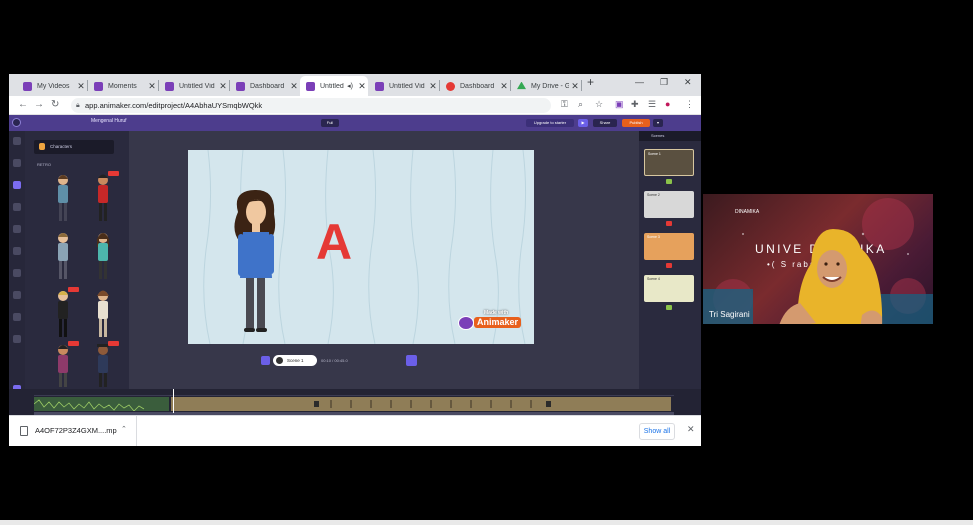  What do you see at coordinates (421, 404) in the screenshot?
I see `scene-track` at bounding box center [421, 404].